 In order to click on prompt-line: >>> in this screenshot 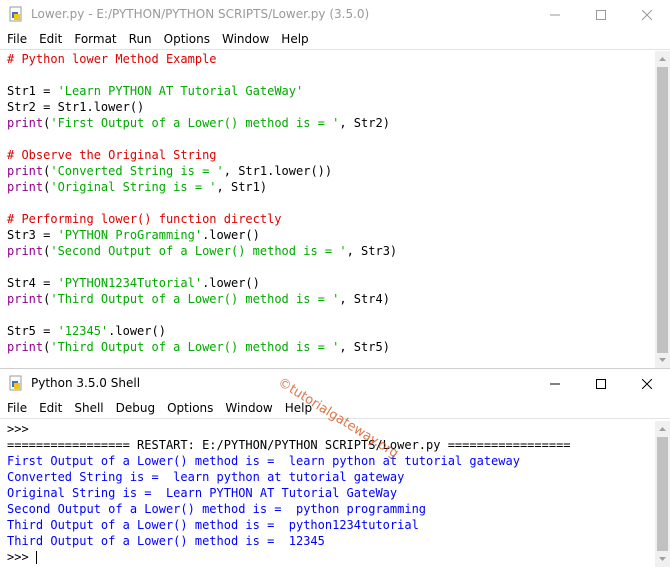, I will do `click(18, 429)`.